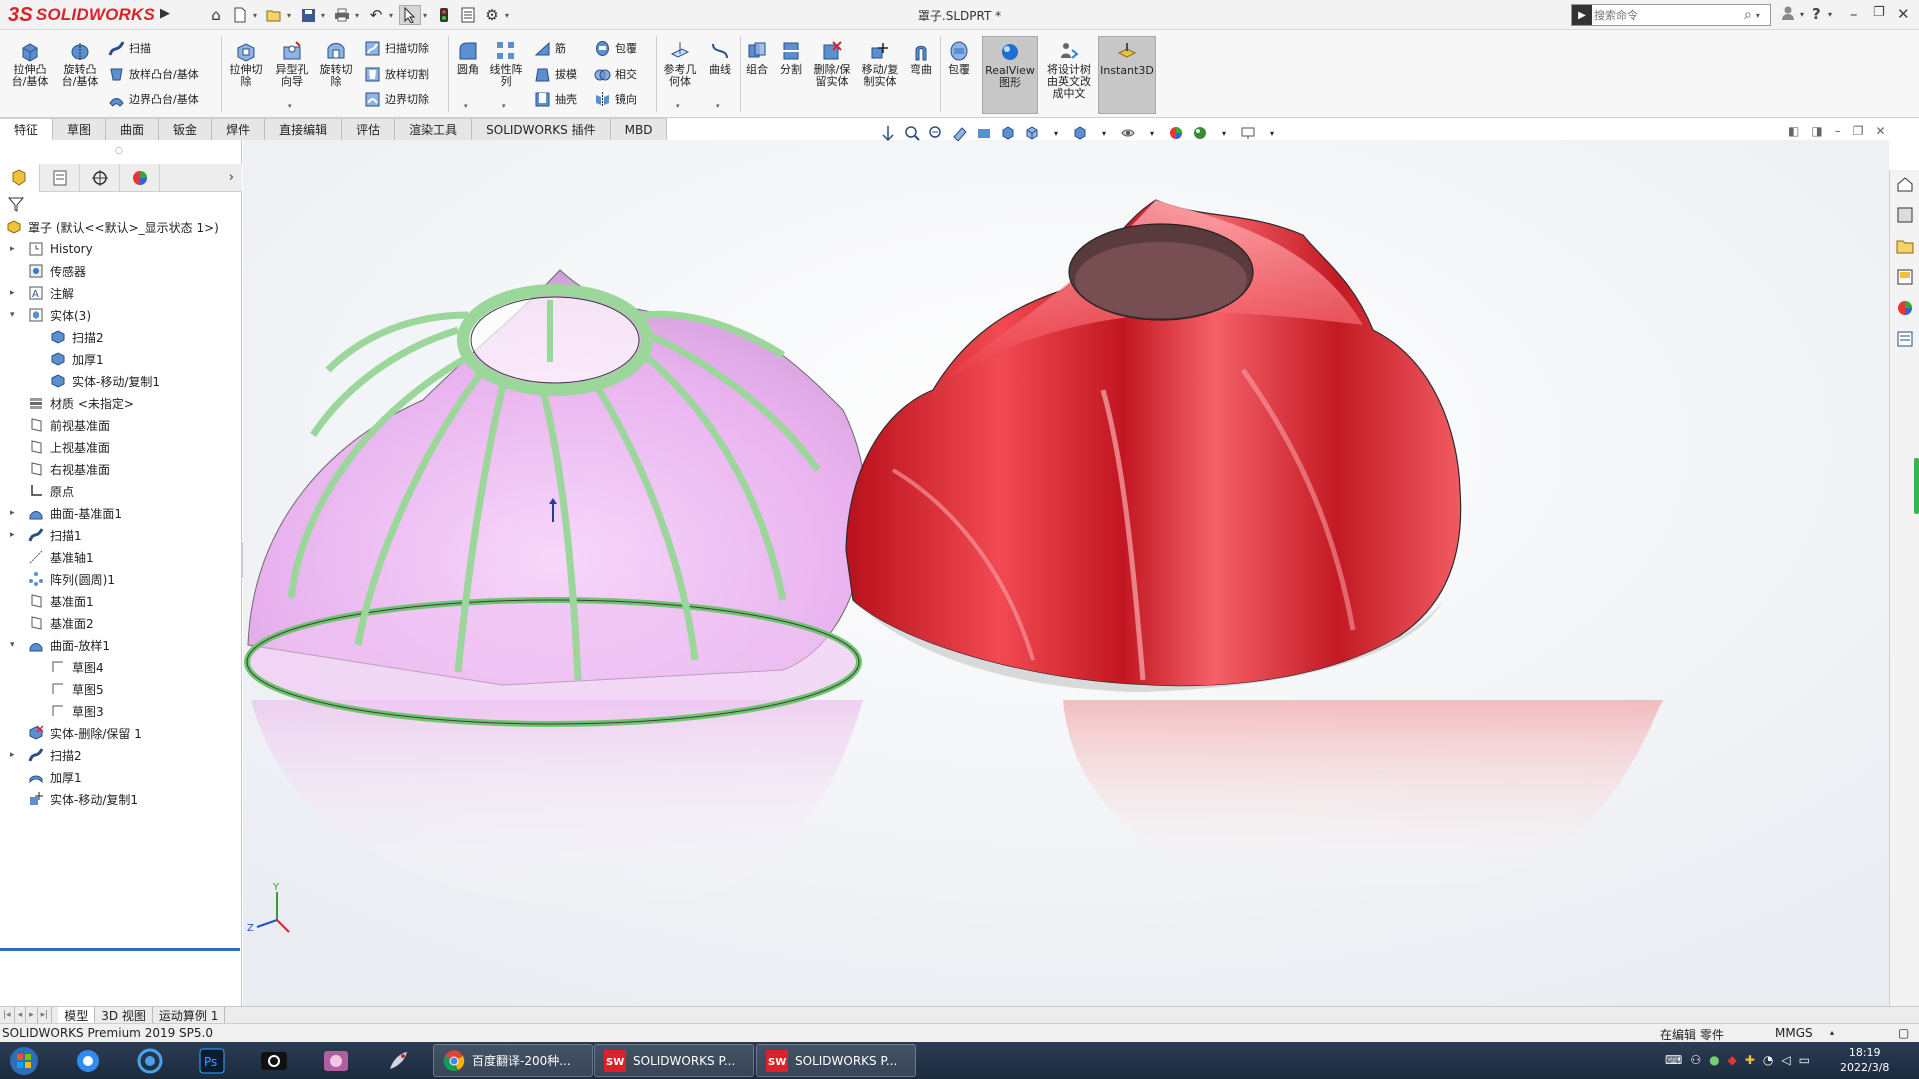 This screenshot has height=1079, width=1919. I want to click on view-palette-icon, so click(1905, 277).